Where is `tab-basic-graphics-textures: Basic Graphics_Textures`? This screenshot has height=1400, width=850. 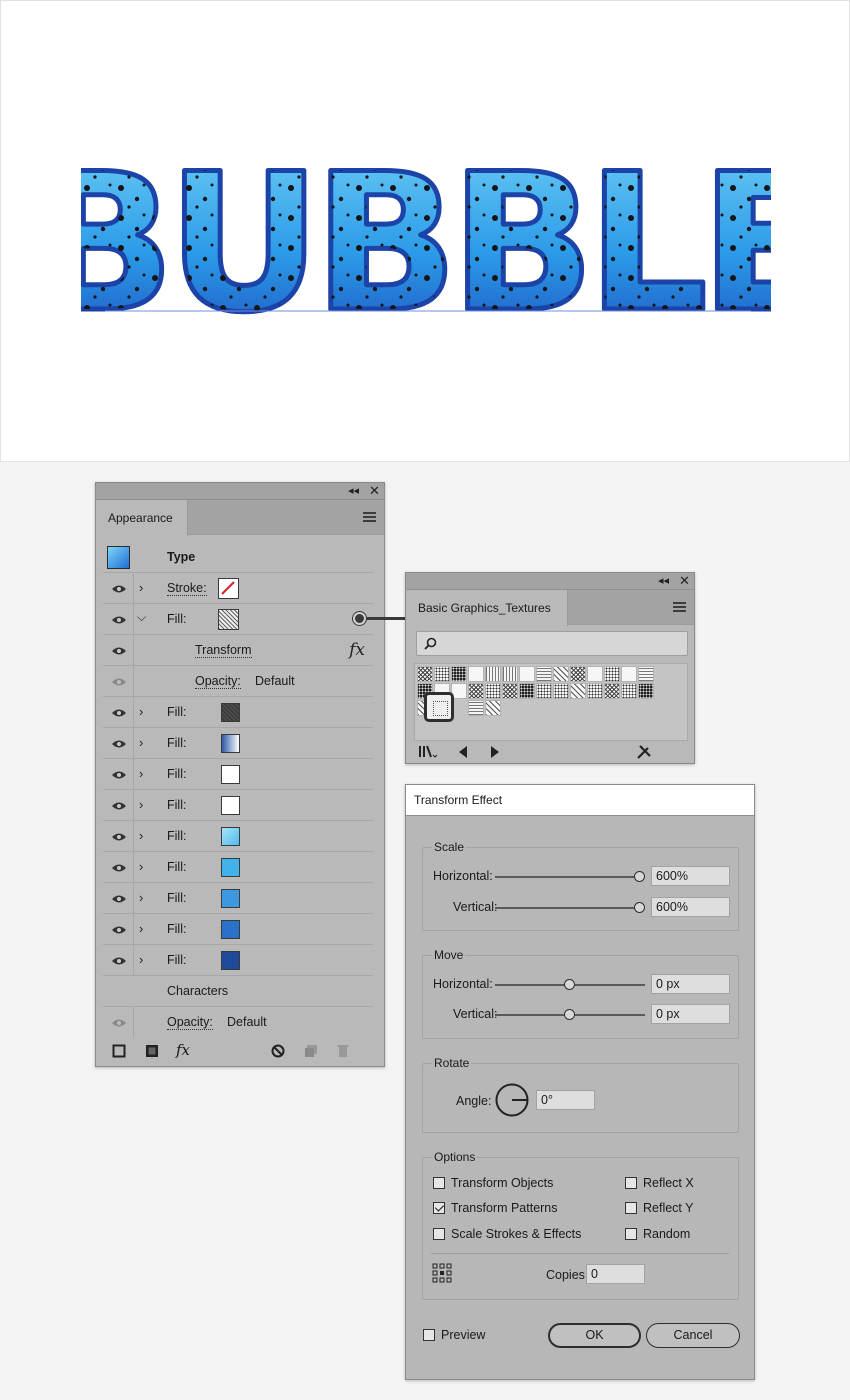
tab-basic-graphics-textures: Basic Graphics_Textures is located at coordinates (487, 608).